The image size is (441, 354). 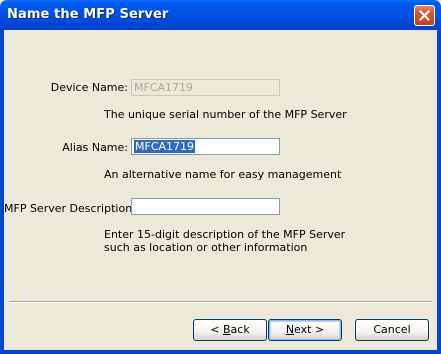 What do you see at coordinates (220, 15) in the screenshot?
I see `title-bar: Name the MFP Server` at bounding box center [220, 15].